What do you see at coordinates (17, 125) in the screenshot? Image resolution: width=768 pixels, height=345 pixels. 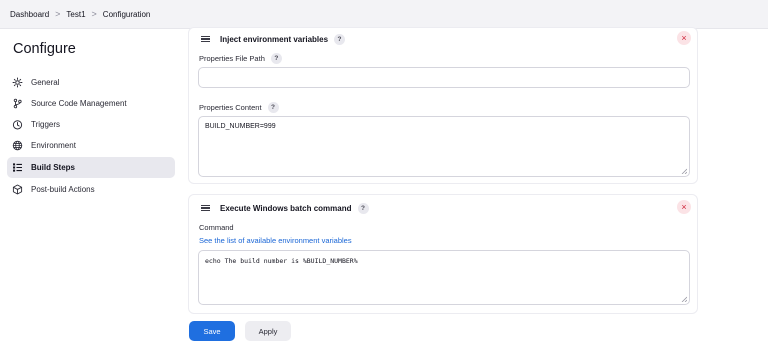 I see `clock-icon` at bounding box center [17, 125].